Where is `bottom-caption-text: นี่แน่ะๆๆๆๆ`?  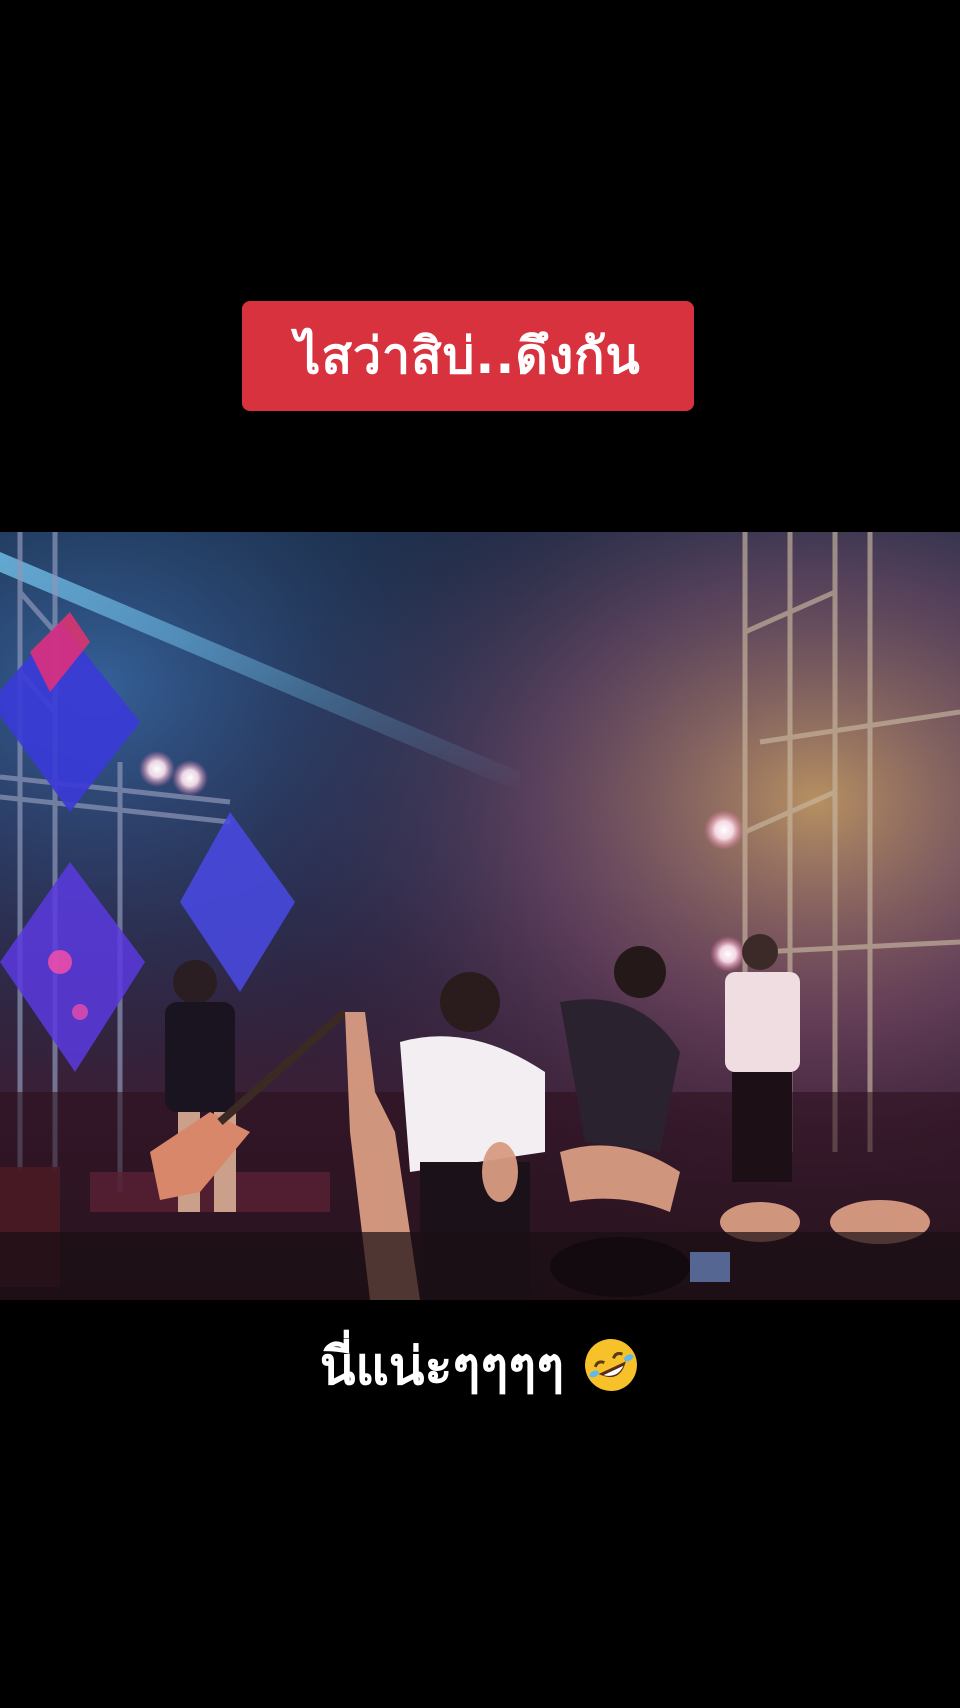 bottom-caption-text: นี่แน่ะๆๆๆๆ is located at coordinates (442, 1366).